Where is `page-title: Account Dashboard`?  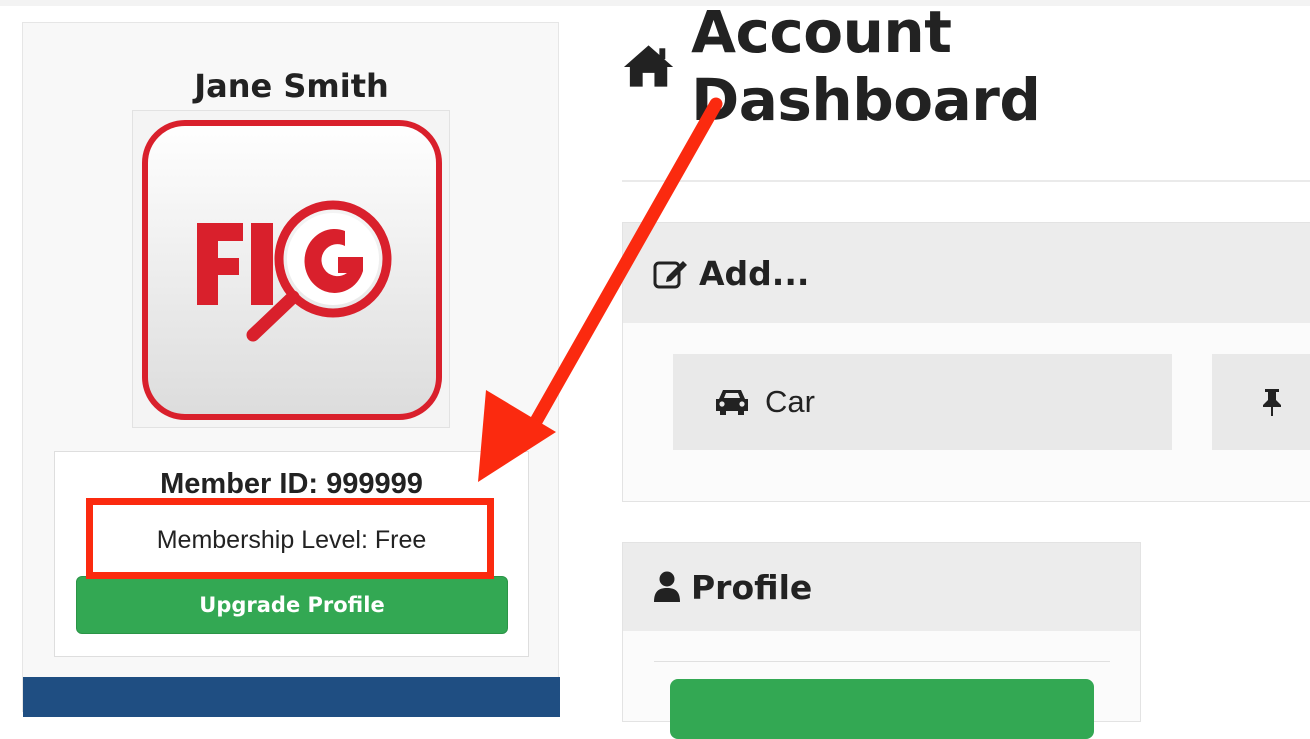
page-title: Account Dashboard is located at coordinates (966, 67).